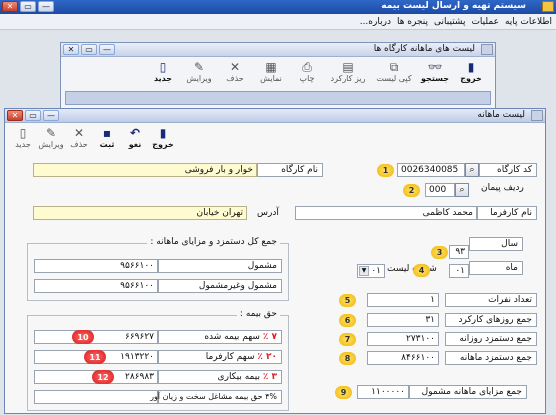  What do you see at coordinates (220, 286) in the screenshot?
I see `subject-nonsubject-label: مشمول وغیرمشمول` at bounding box center [220, 286].